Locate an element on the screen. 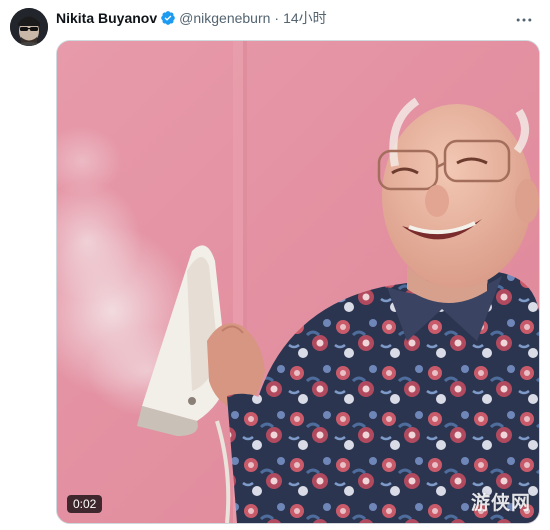 This screenshot has height=530, width=550. more-options-button is located at coordinates (524, 20).